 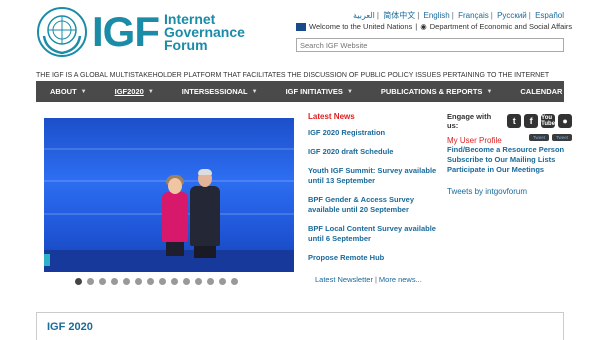 What do you see at coordinates (301, 26) in the screenshot?
I see `un-flag-icon` at bounding box center [301, 26].